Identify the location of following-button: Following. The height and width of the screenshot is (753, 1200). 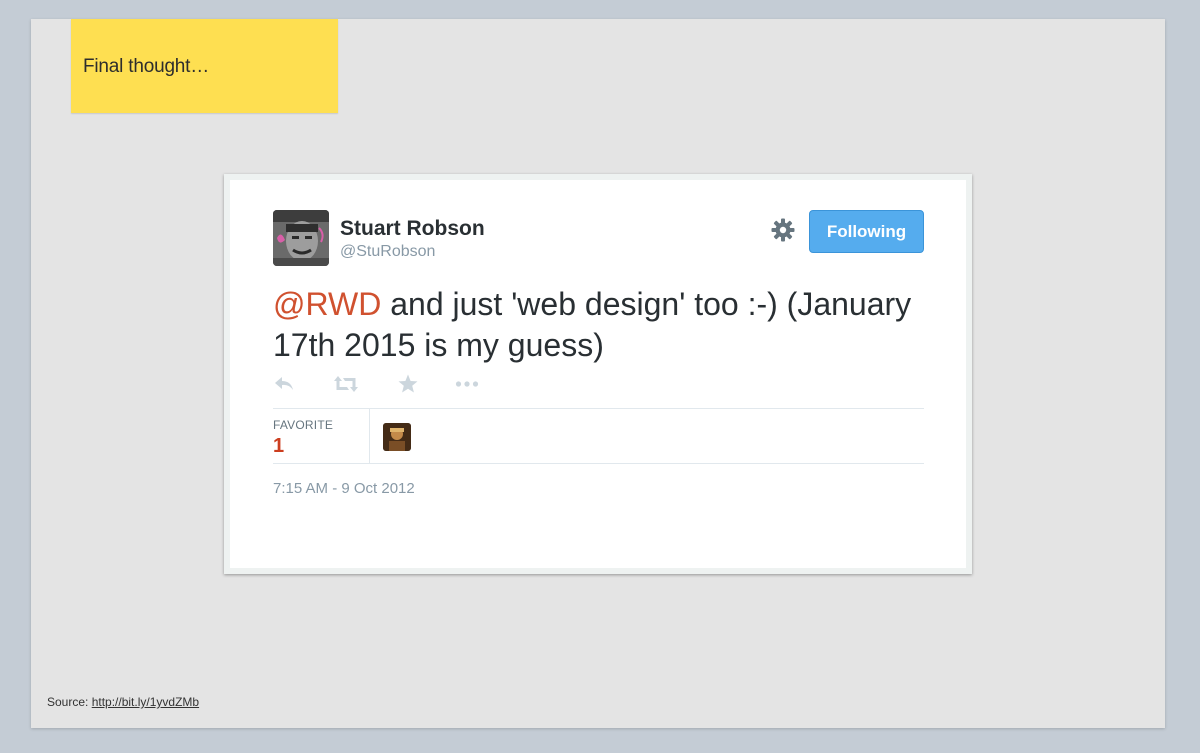
(866, 231).